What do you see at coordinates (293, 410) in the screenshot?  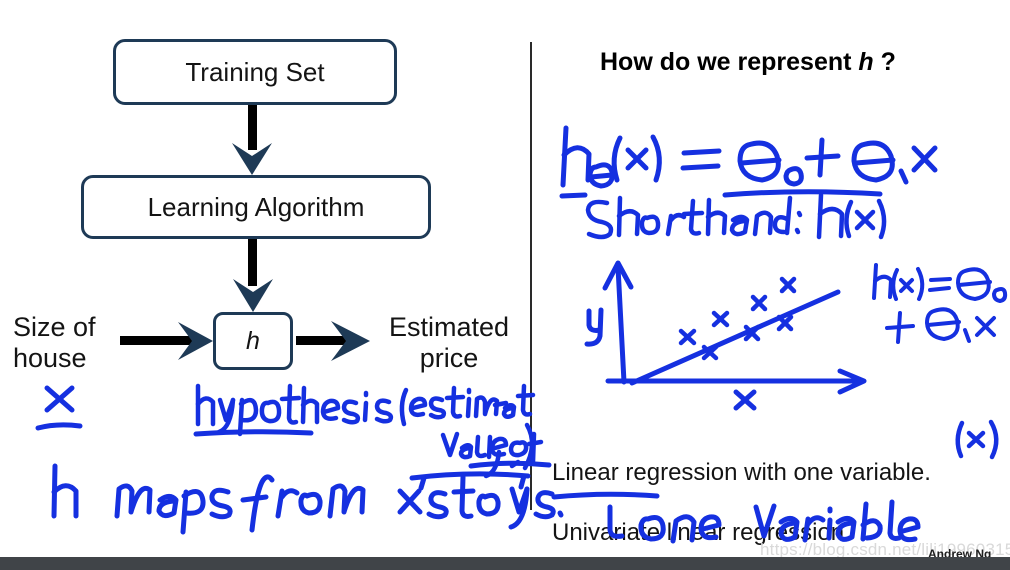 I see `ink-hypothesis-word` at bounding box center [293, 410].